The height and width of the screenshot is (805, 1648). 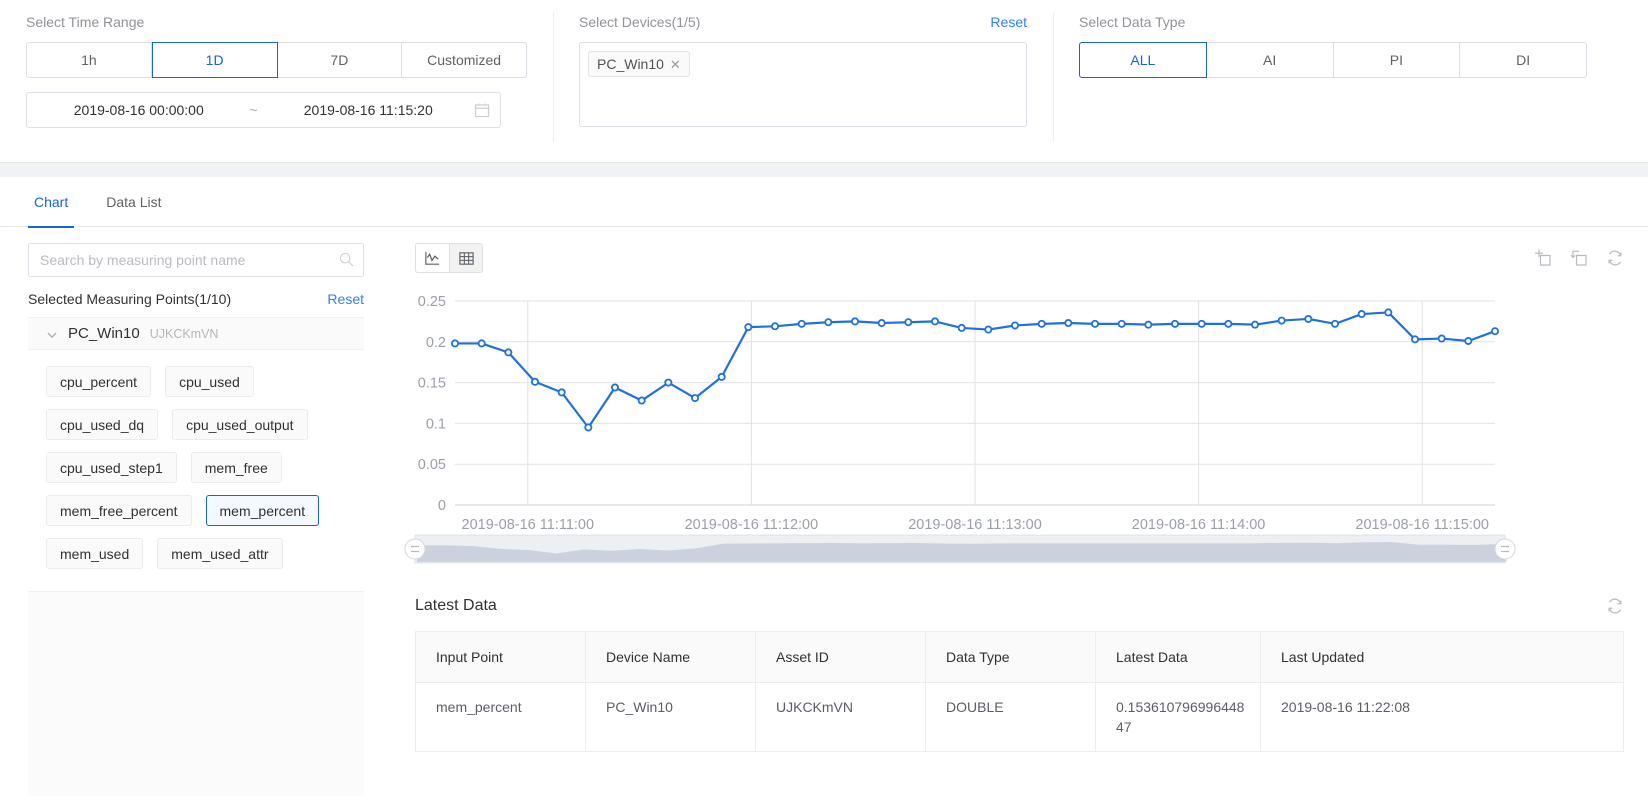 What do you see at coordinates (456, 605) in the screenshot?
I see `latest-data-title: Latest Data` at bounding box center [456, 605].